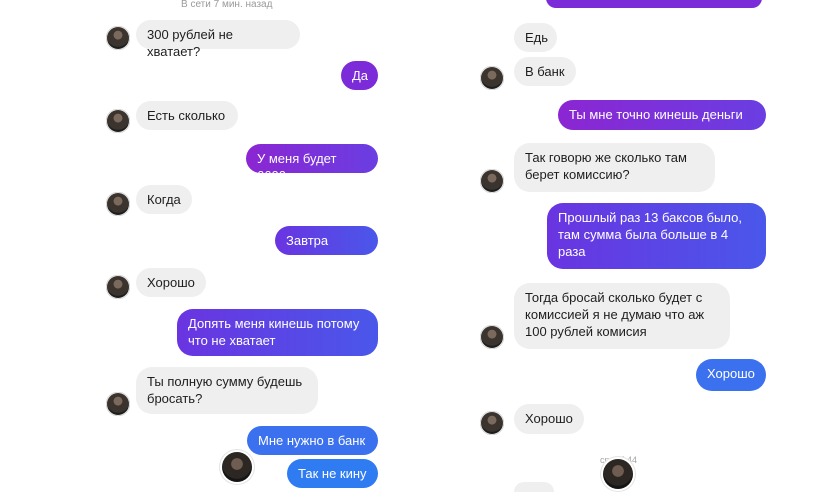 This screenshot has width=837, height=492. Describe the element at coordinates (312, 163) in the screenshot. I see `message-bubble-outgoing: У меня будет 6600` at that location.